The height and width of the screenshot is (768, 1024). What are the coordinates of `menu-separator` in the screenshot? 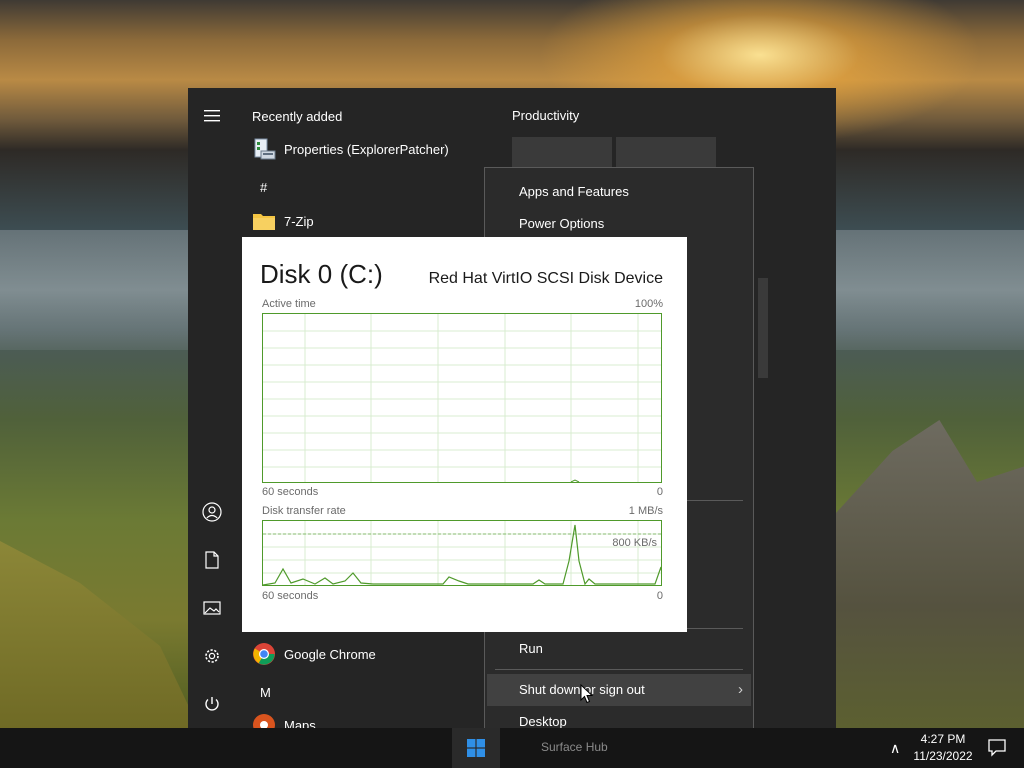 It's located at (619, 669).